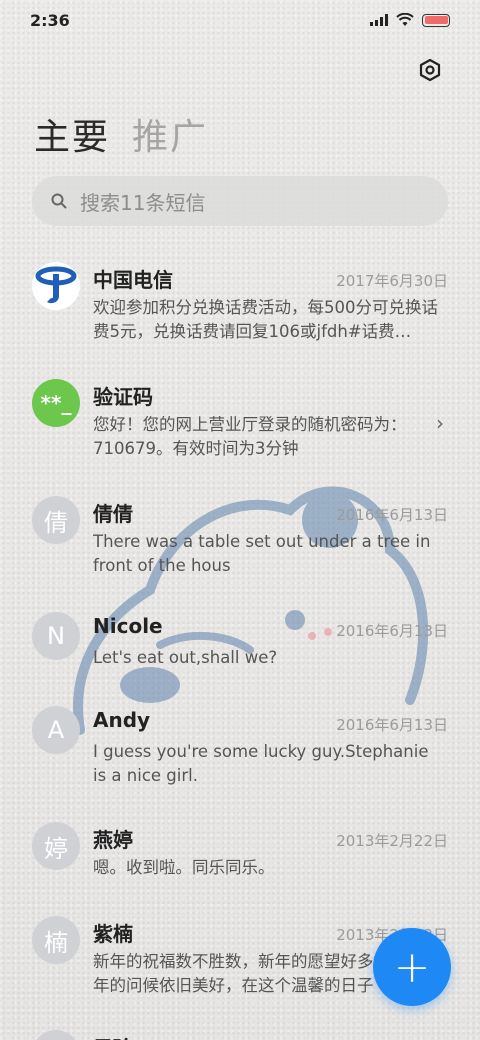  Describe the element at coordinates (392, 841) in the screenshot. I see `message-date: 2013年2月22日` at that location.